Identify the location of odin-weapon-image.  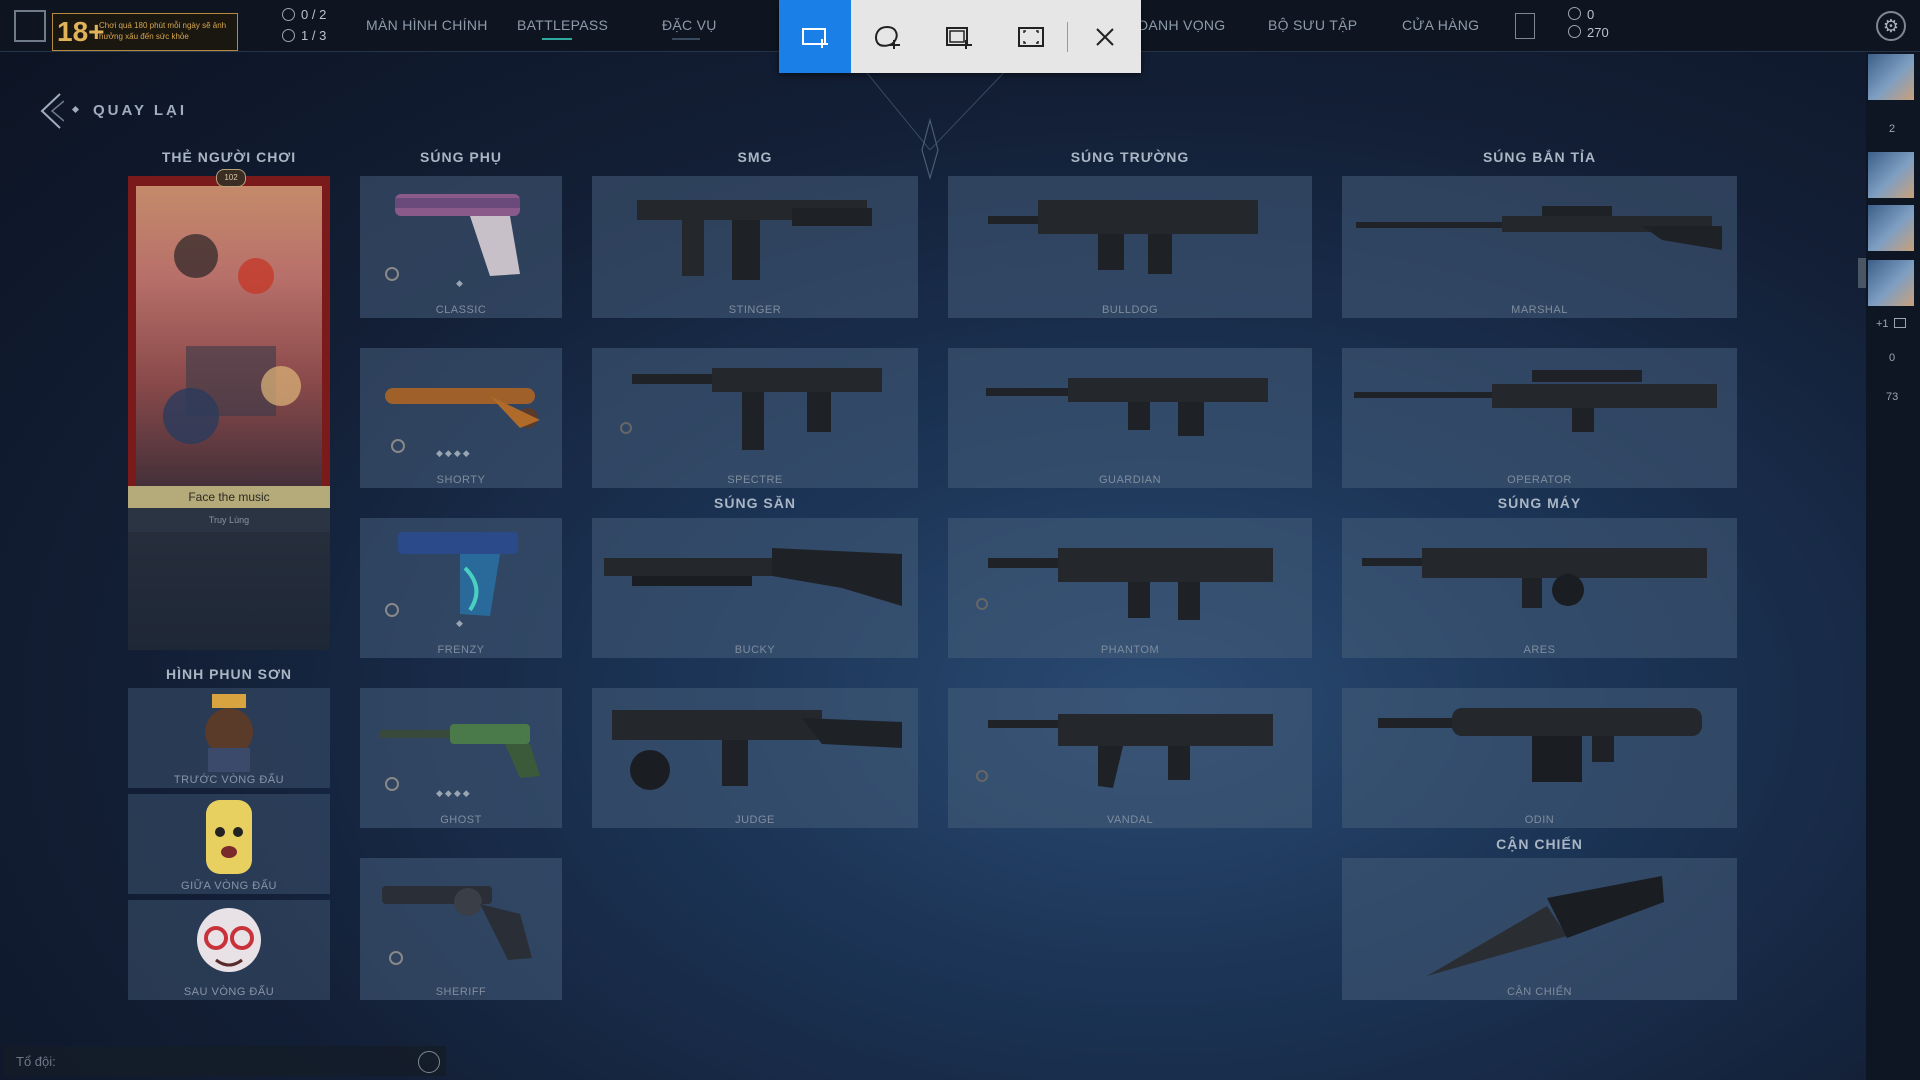
(1540, 745).